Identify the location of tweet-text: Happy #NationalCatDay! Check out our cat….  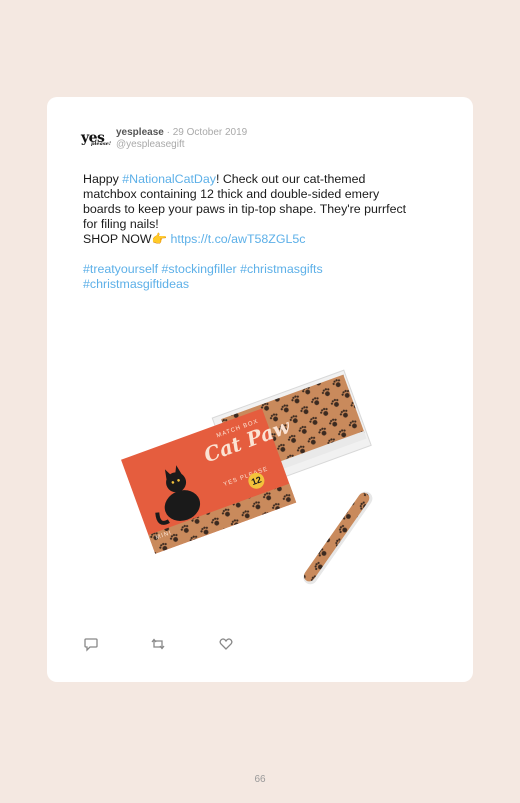
(263, 232).